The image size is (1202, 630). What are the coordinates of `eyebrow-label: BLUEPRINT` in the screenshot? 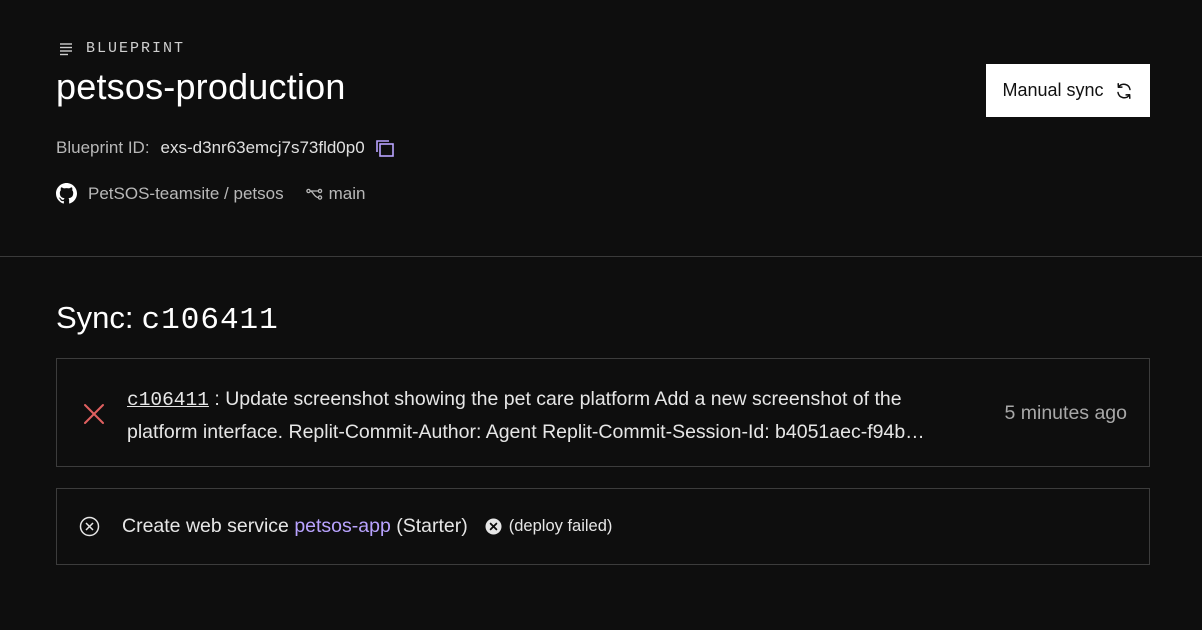 It's located at (136, 48).